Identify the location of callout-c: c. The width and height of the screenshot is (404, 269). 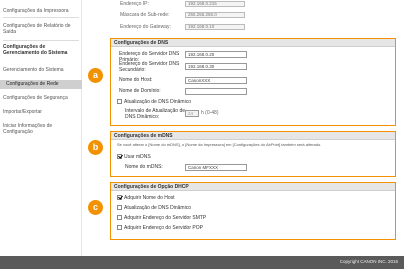
(95, 207).